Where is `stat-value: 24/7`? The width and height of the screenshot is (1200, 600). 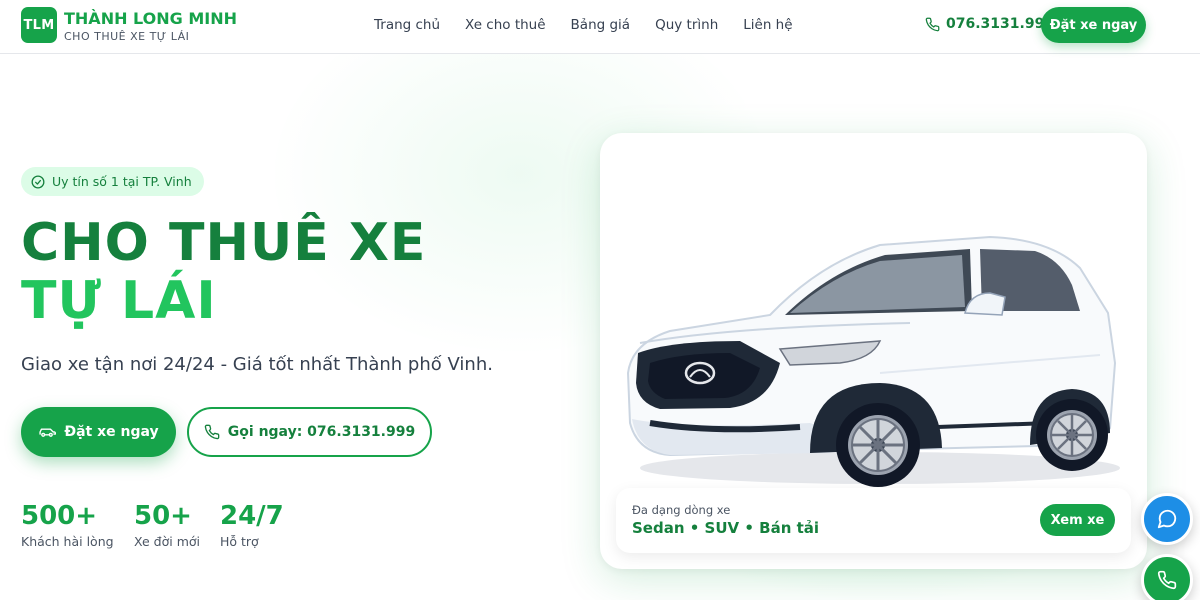 stat-value: 24/7 is located at coordinates (252, 516).